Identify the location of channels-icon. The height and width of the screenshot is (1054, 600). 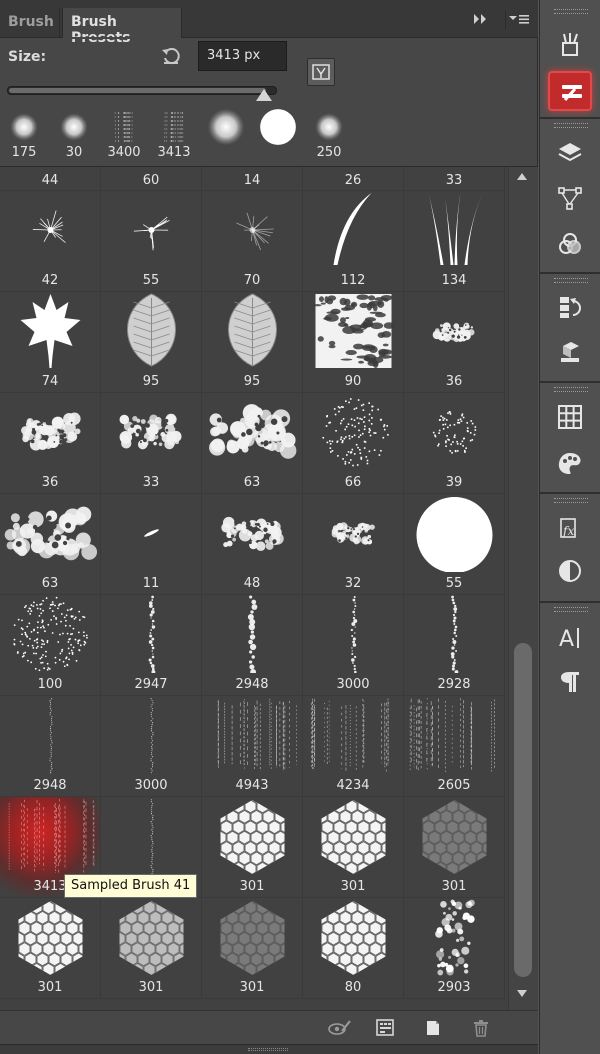
(570, 244).